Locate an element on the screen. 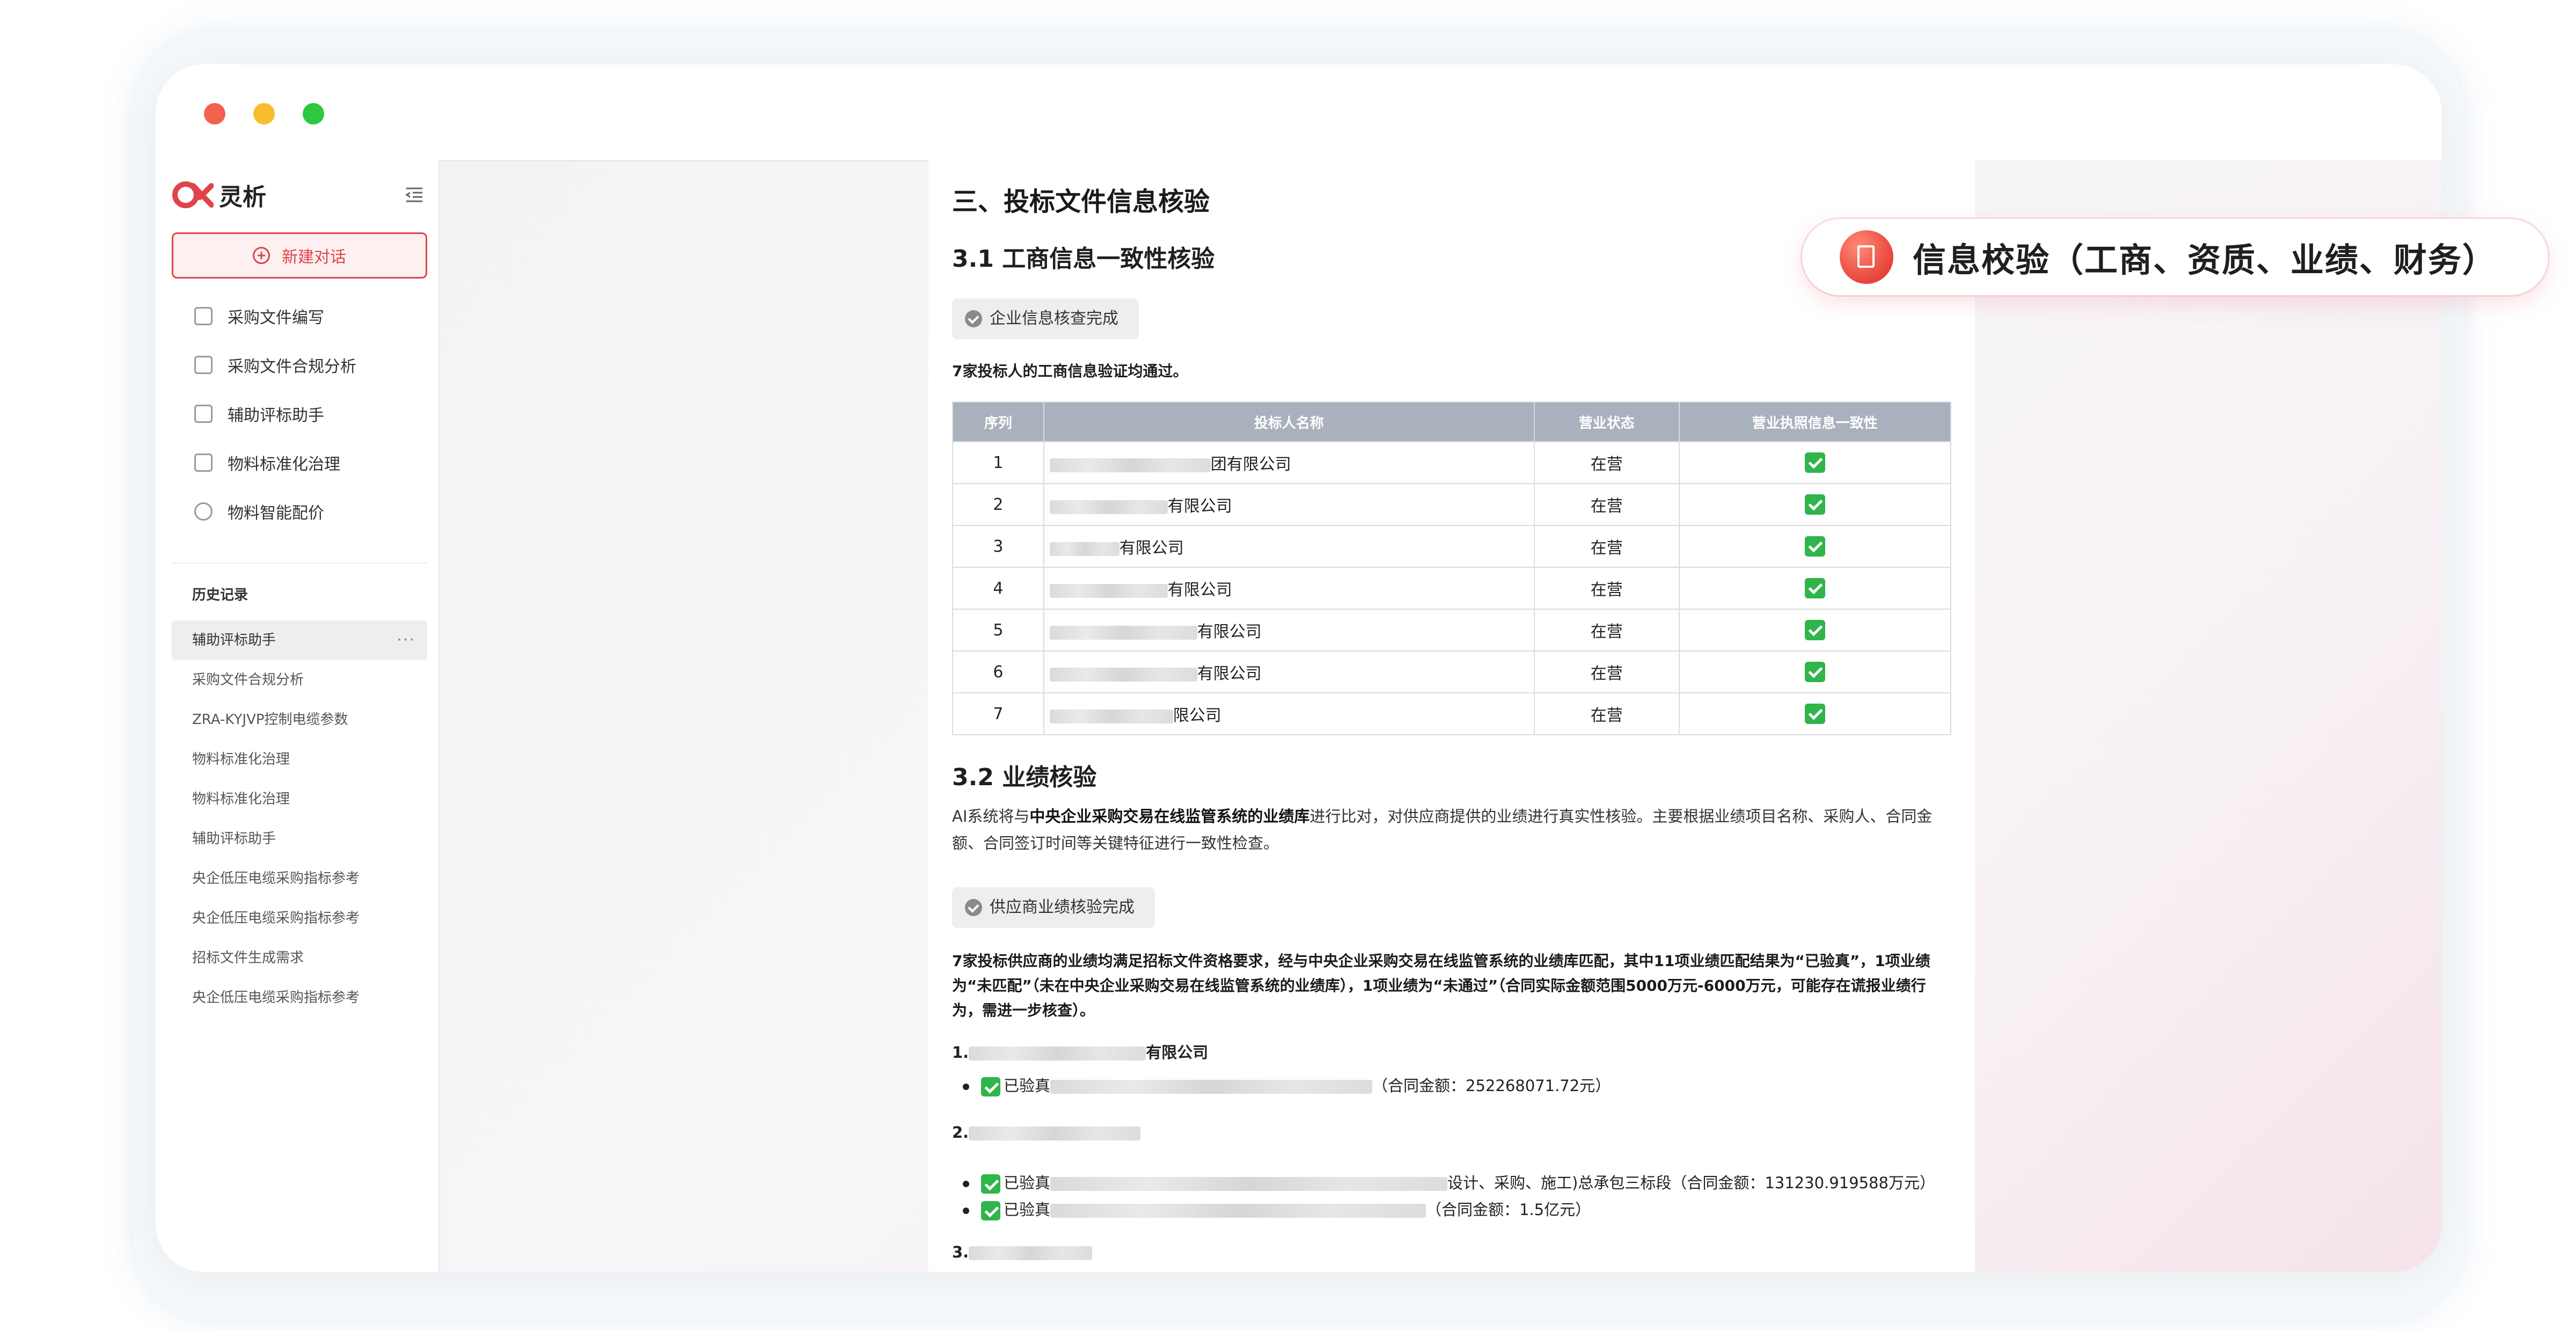  performance-item-title: 3. is located at coordinates (1451, 1252).